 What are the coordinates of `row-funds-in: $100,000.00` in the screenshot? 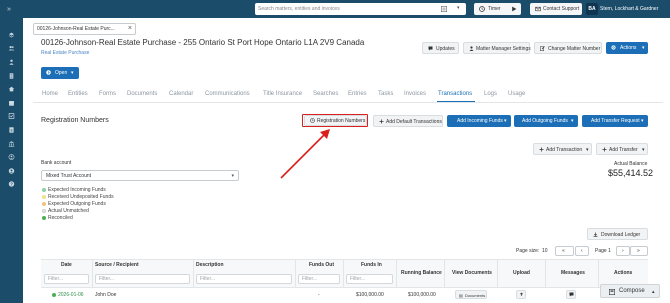 It's located at (370, 295).